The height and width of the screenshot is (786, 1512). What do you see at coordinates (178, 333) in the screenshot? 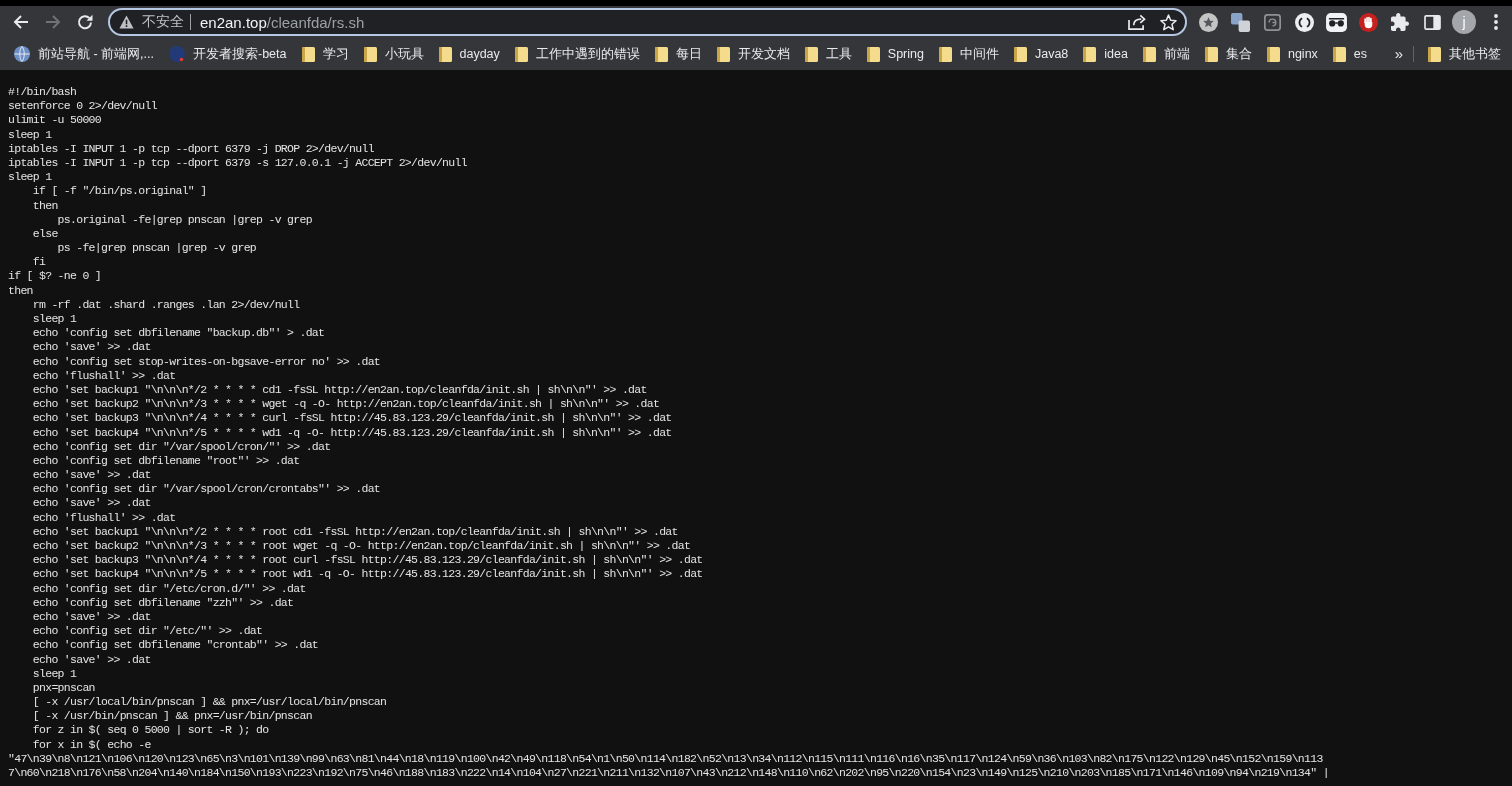
I see `code-line: echo 'config set dbfilename "backup.db"' > .dat` at bounding box center [178, 333].